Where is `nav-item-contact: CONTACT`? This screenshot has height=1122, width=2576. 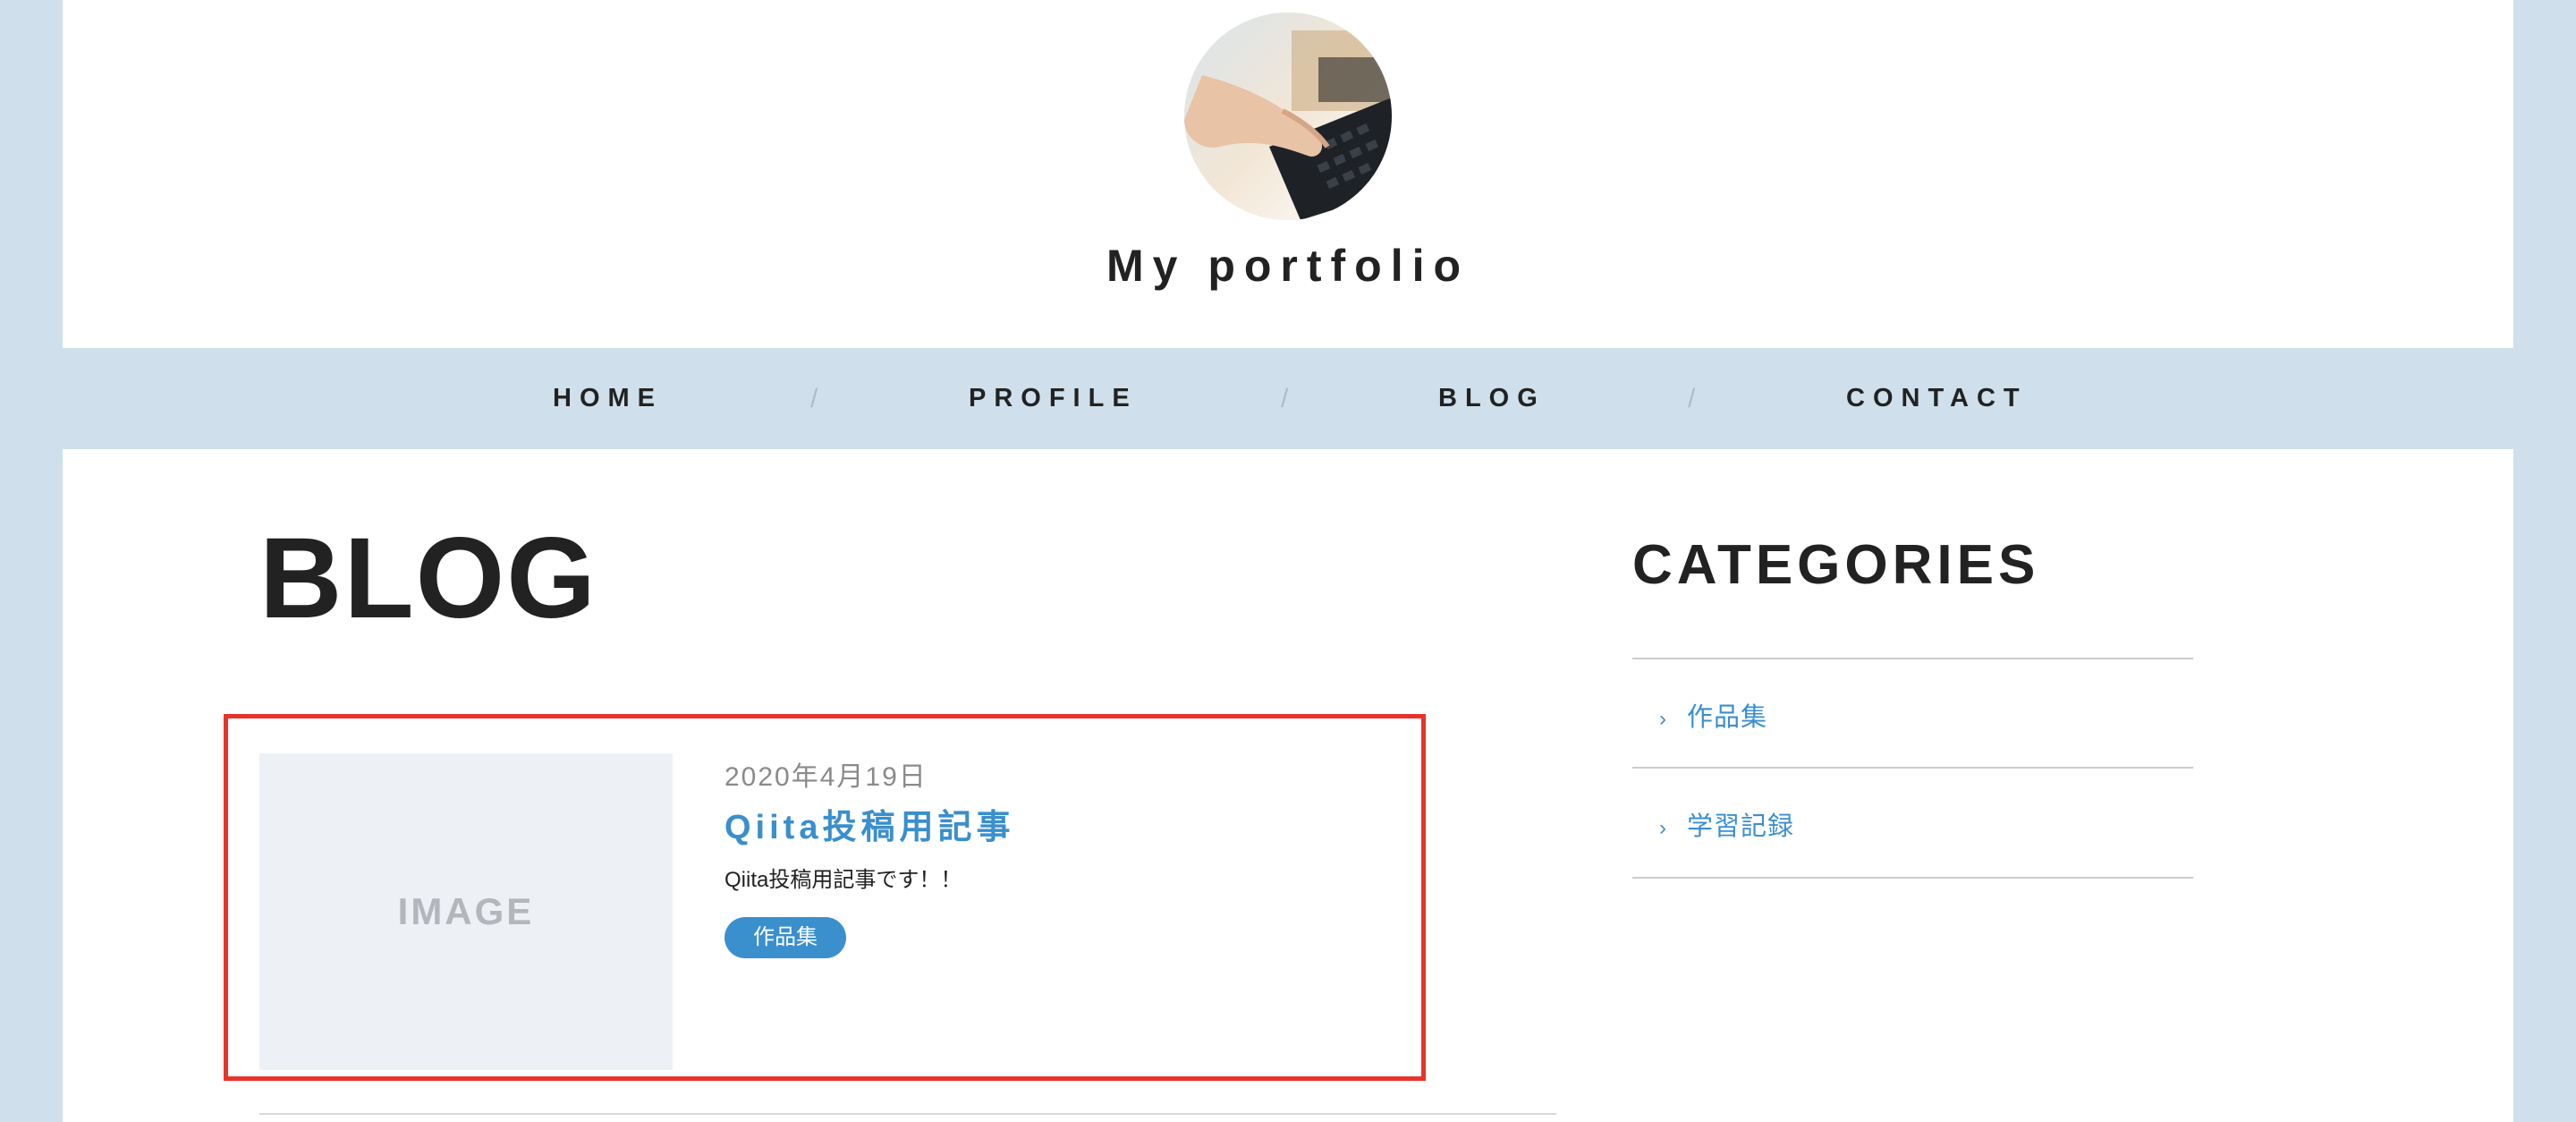
nav-item-contact: CONTACT is located at coordinates (1937, 398).